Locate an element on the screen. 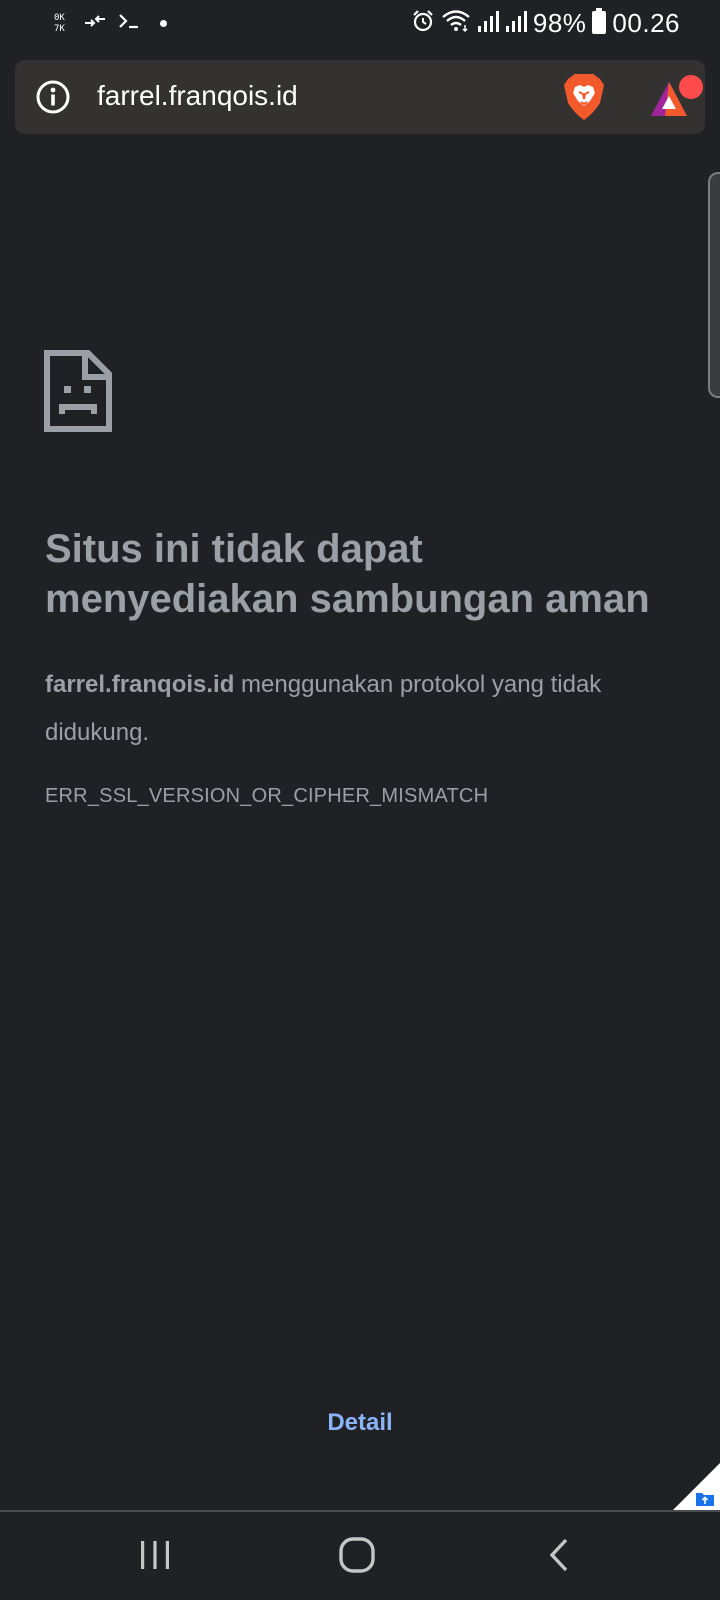 This screenshot has height=1600, width=720. error-code: ERR_SSL_VERSION_OR_CIPHER_MISMATCH is located at coordinates (267, 796).